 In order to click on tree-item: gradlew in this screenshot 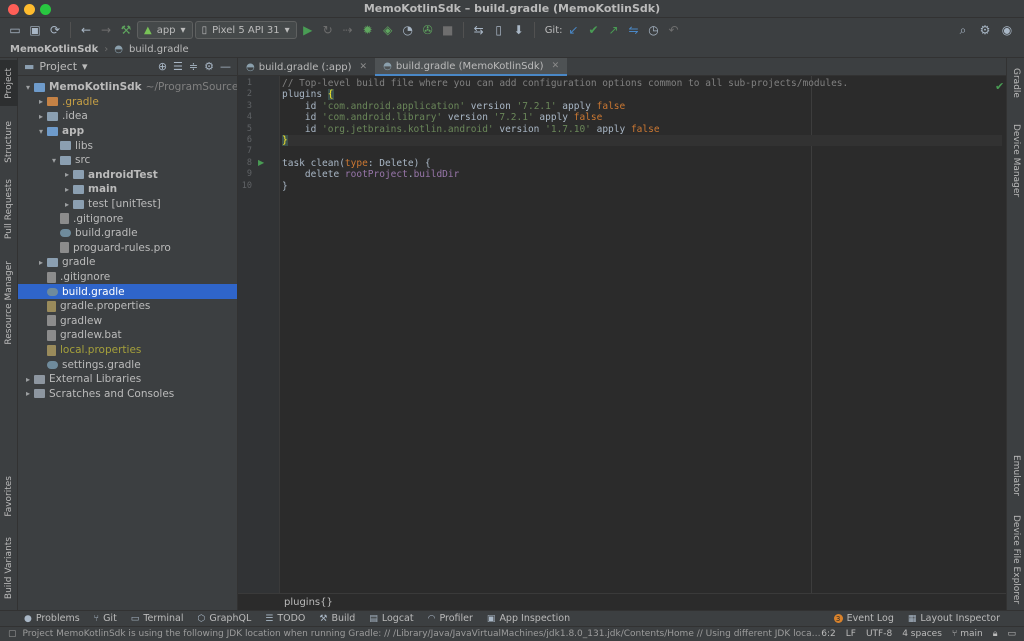, I will do `click(127, 321)`.